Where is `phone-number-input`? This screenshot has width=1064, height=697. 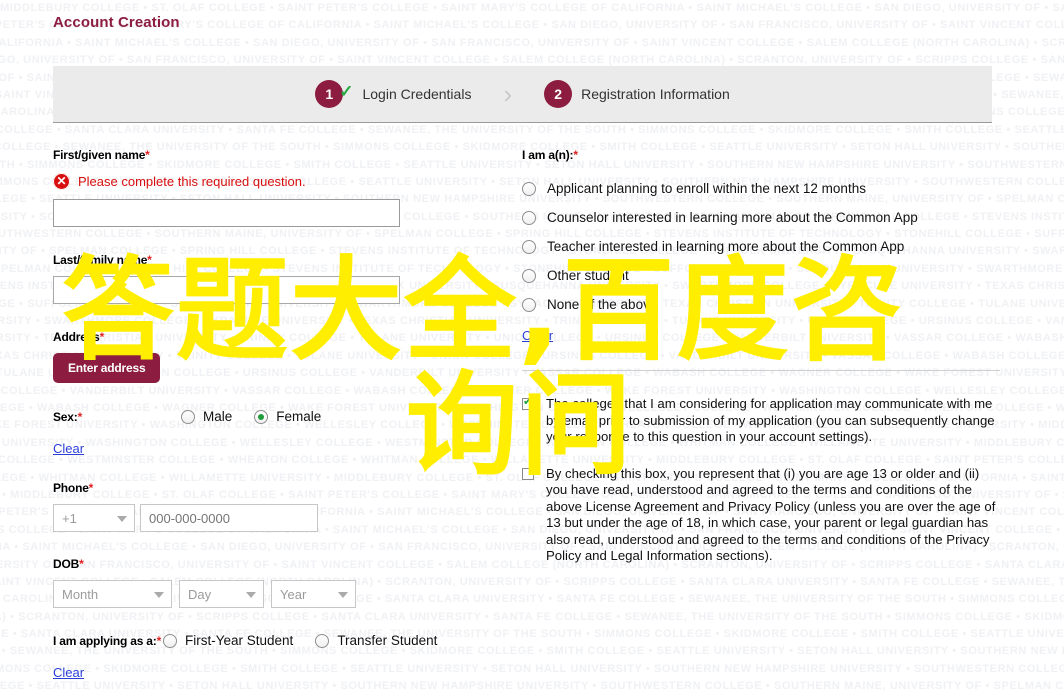
phone-number-input is located at coordinates (229, 518).